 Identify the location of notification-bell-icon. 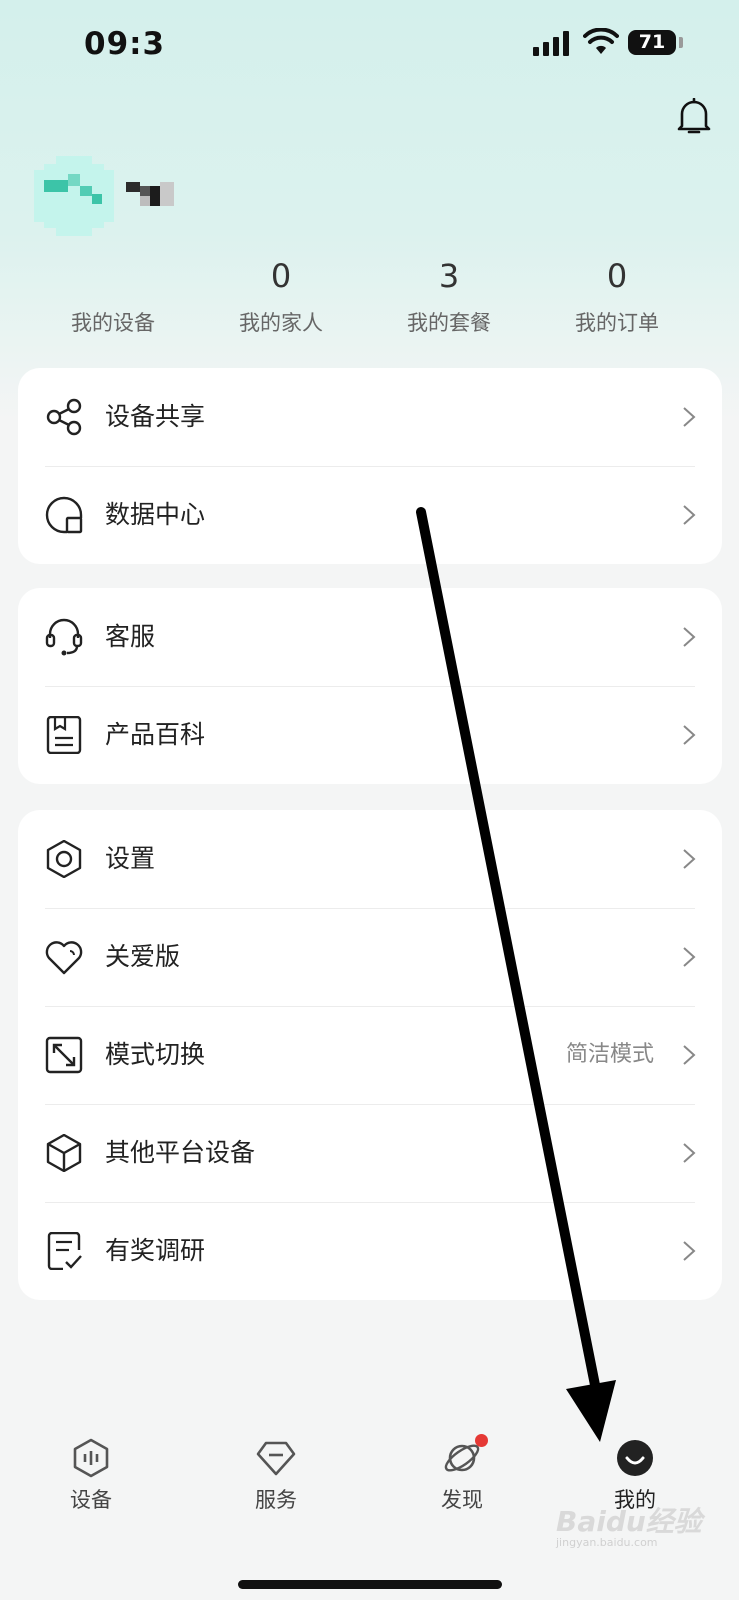
(694, 117).